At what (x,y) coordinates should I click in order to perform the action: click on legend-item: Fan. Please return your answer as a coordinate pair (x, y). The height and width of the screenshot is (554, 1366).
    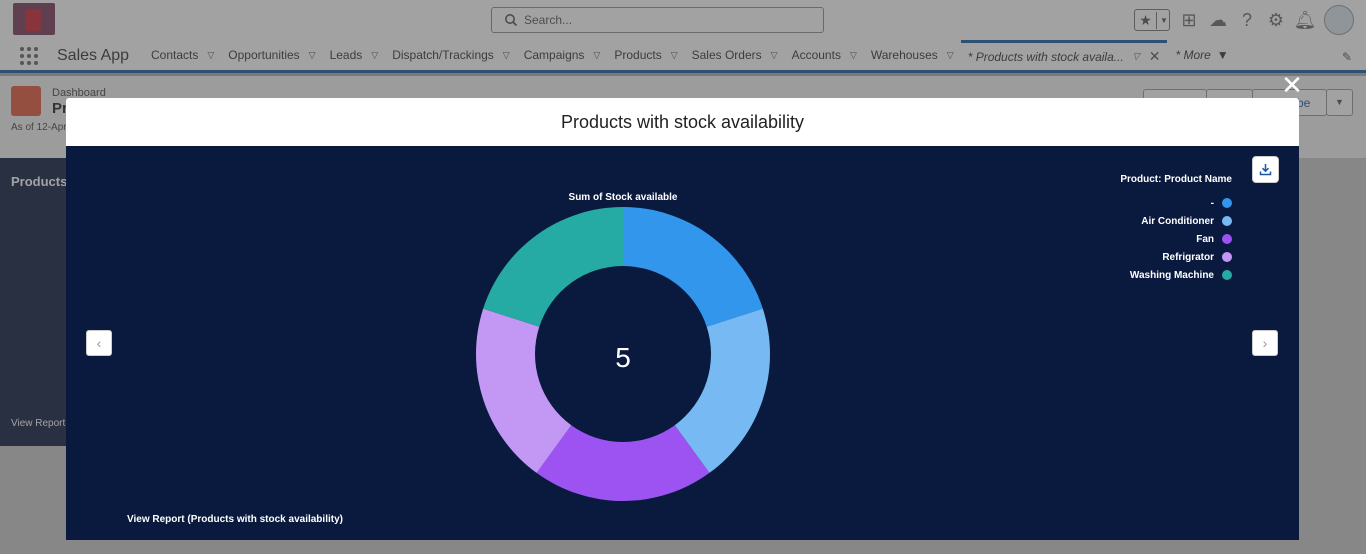
    Looking at the image, I should click on (1169, 239).